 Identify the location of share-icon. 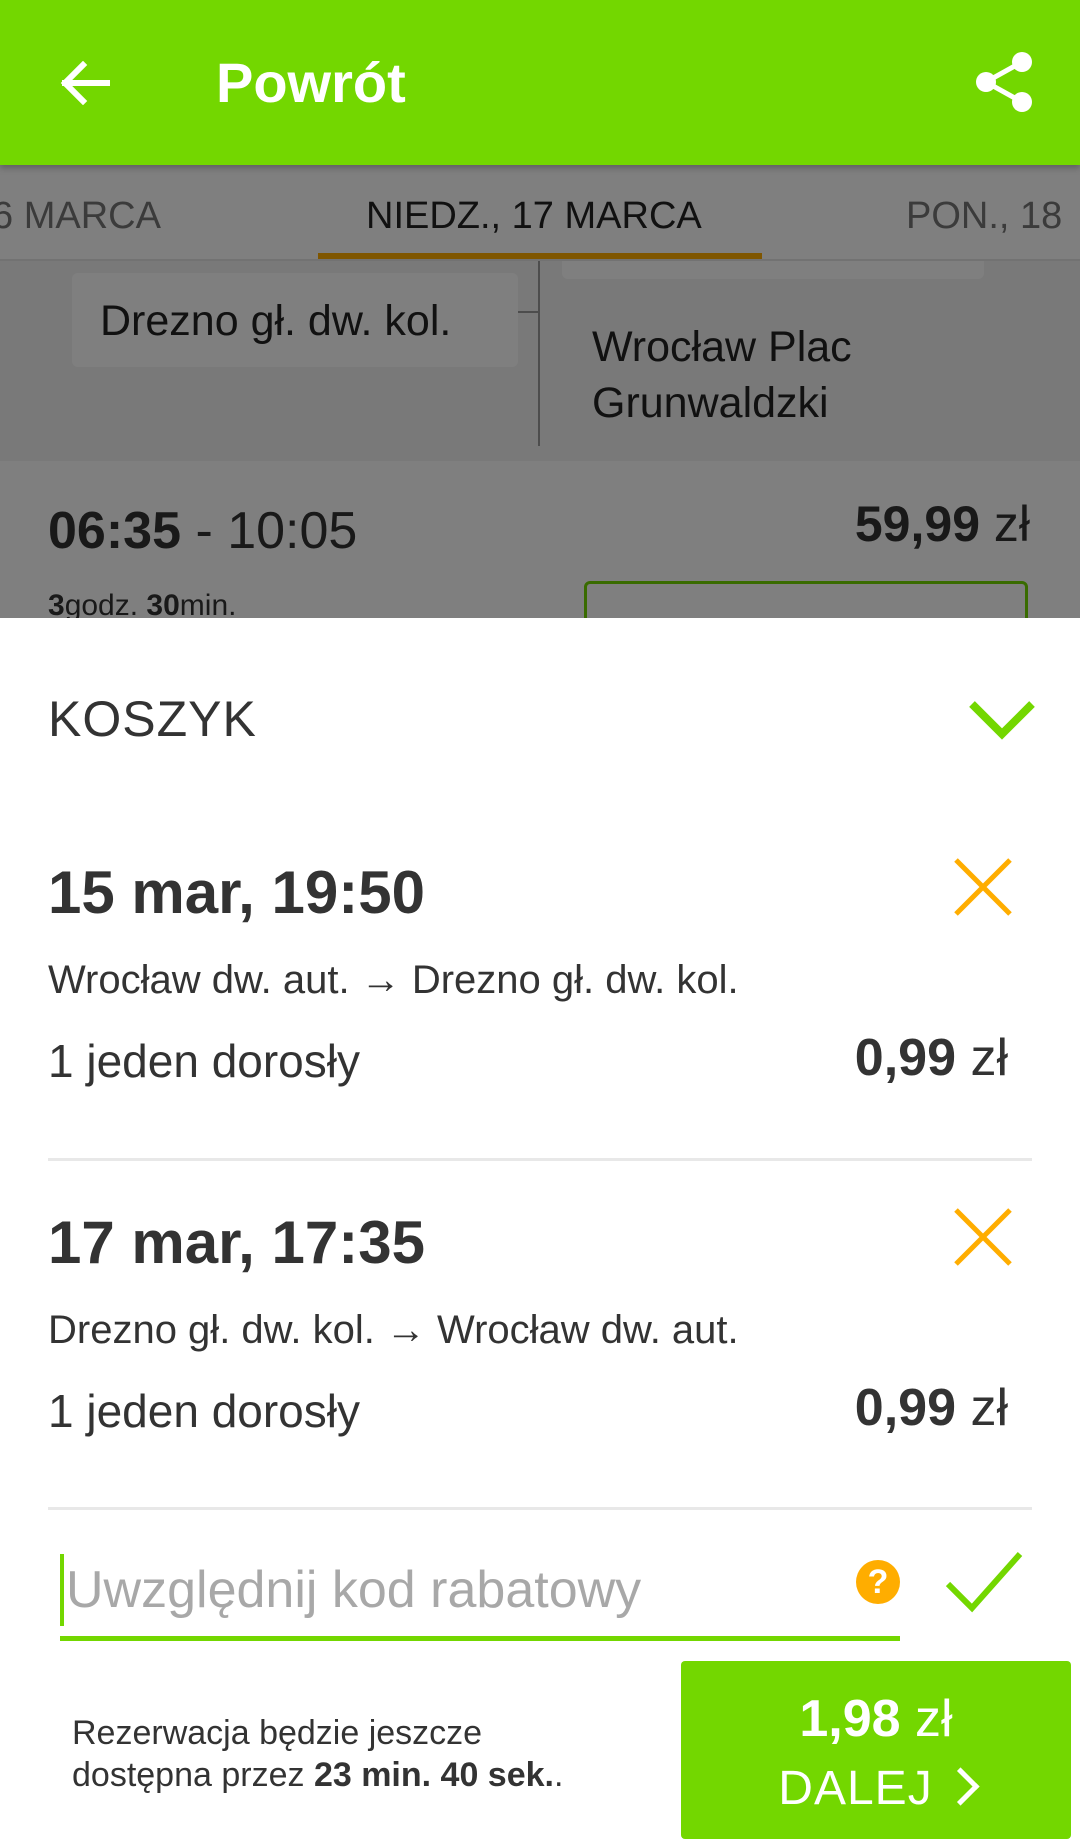
(1004, 82).